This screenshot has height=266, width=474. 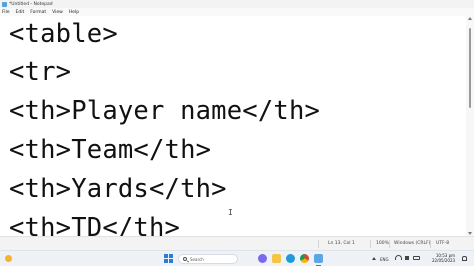 What do you see at coordinates (304, 258) in the screenshot?
I see `chrome-browser-icon` at bounding box center [304, 258].